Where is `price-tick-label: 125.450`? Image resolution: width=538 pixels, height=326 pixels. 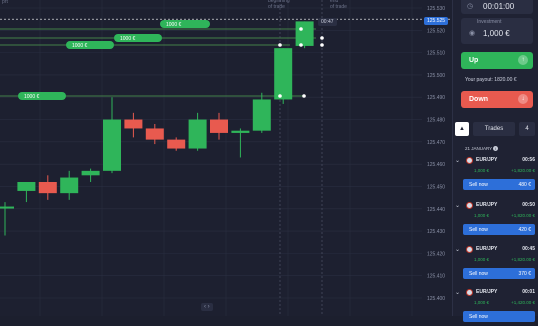 price-tick-label: 125.450 is located at coordinates (436, 187).